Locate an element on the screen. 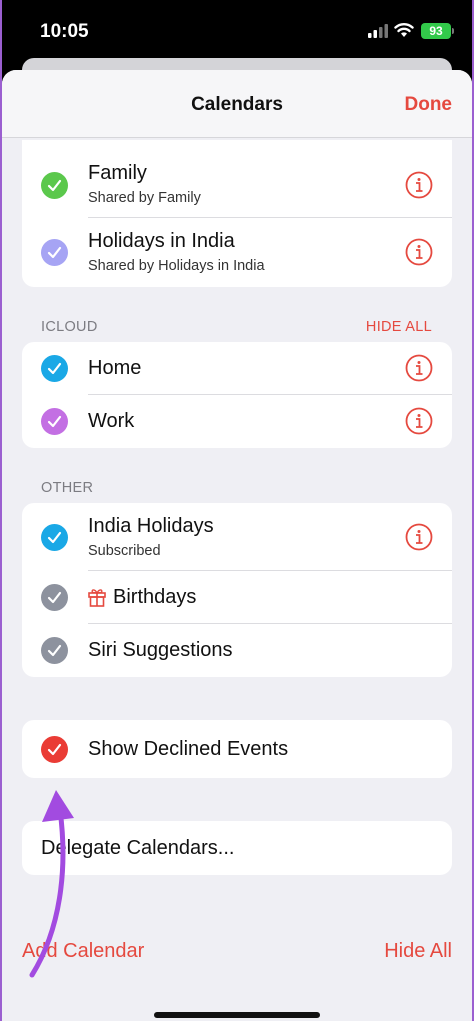 This screenshot has height=1021, width=474. calendar-title: India Holidays is located at coordinates (151, 526).